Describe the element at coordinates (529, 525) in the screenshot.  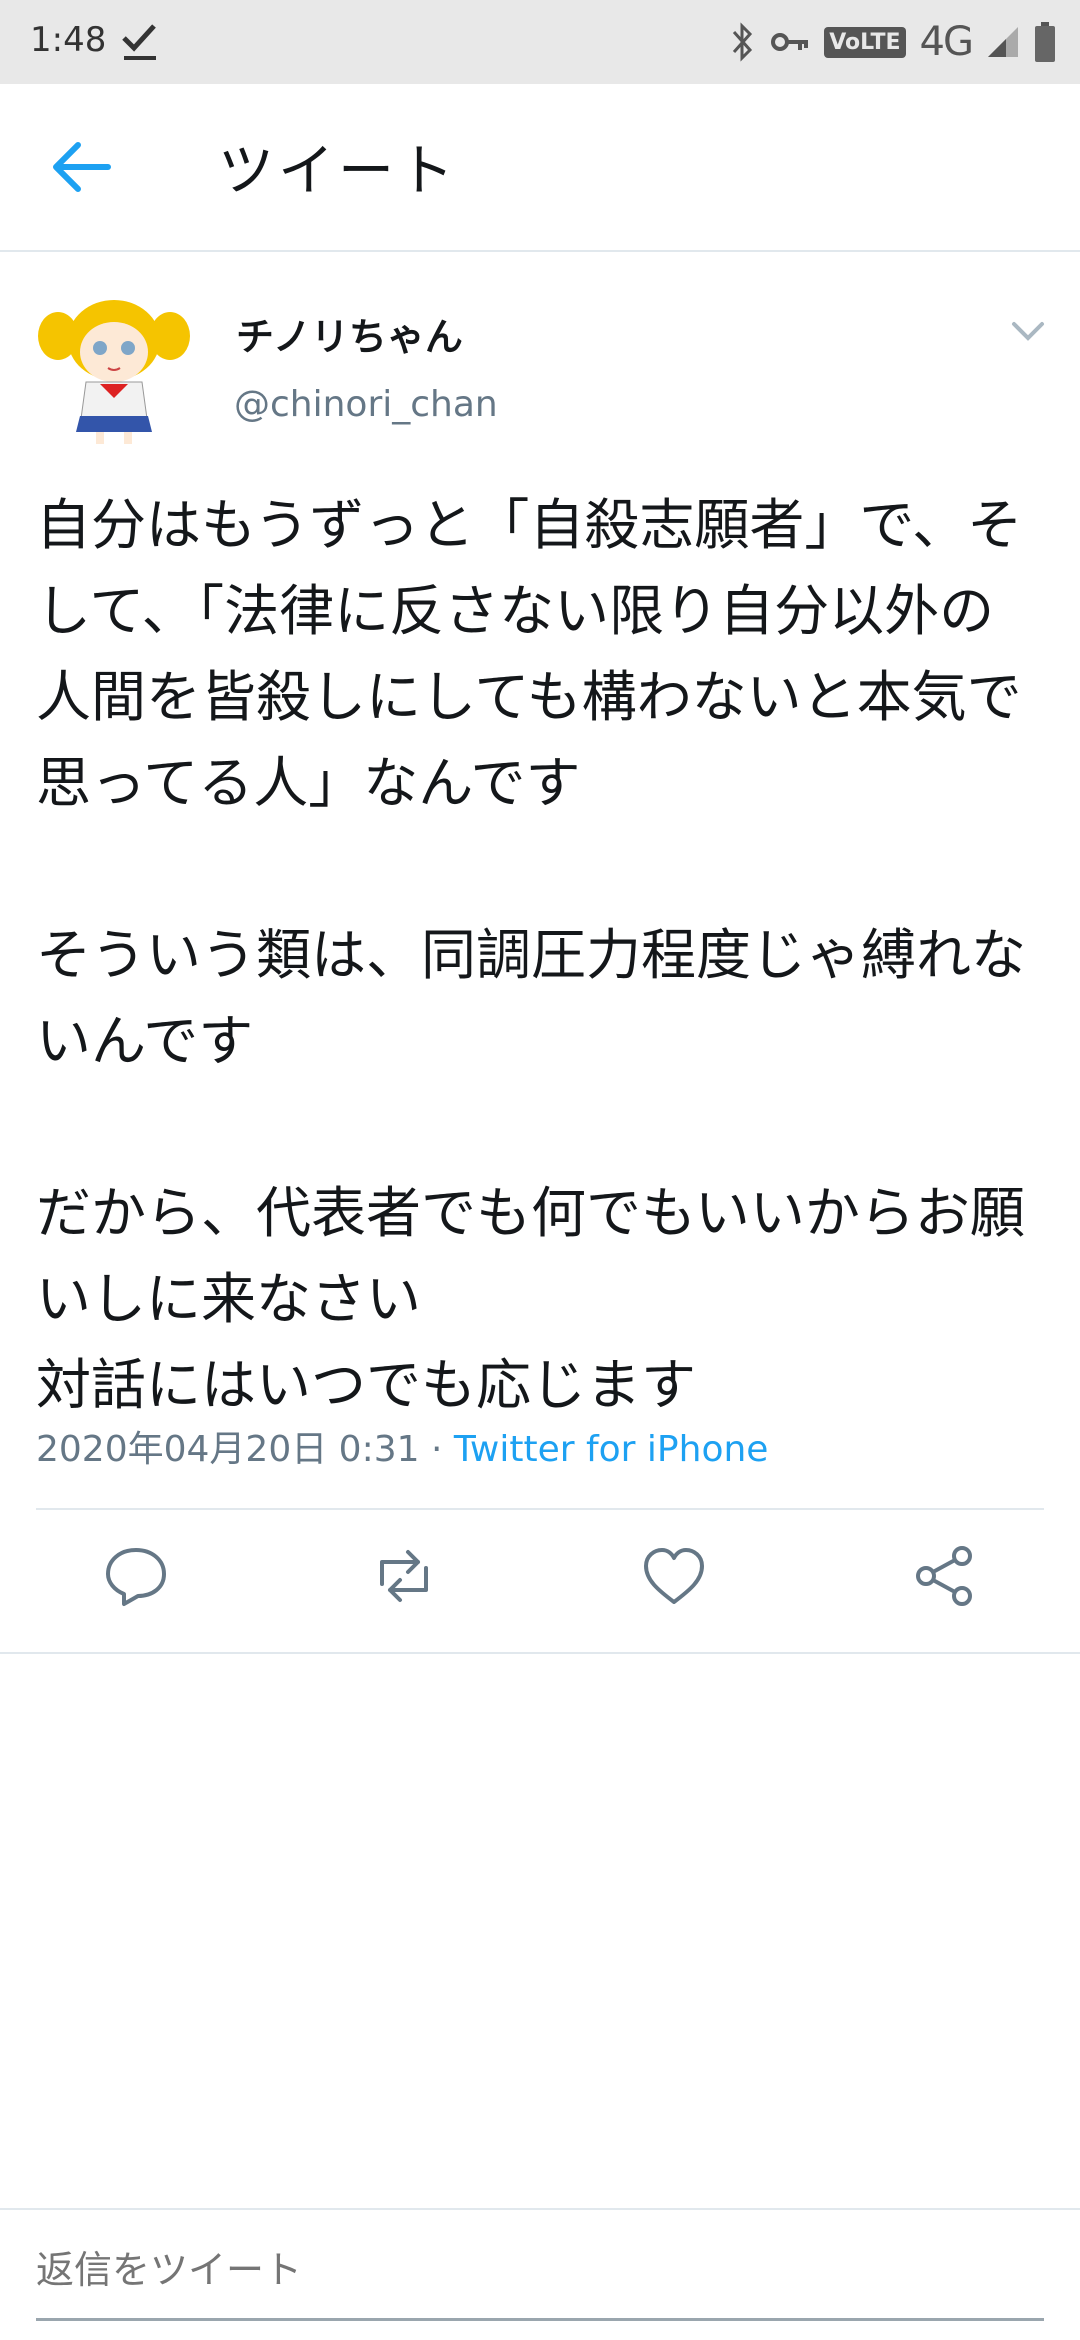
I see `tweet-line: 自分はもうずっと「自殺志願者」で、そ` at that location.